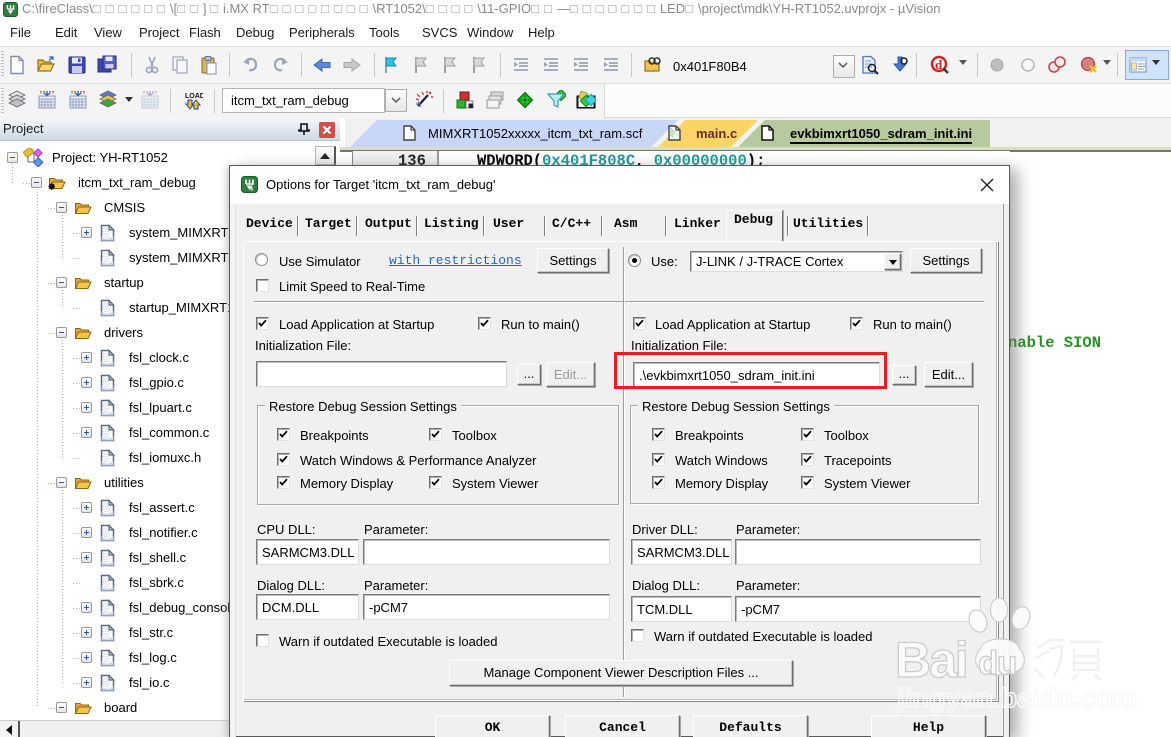 Image resolution: width=1171 pixels, height=737 pixels. I want to click on svg-text: d, so click(939, 64).